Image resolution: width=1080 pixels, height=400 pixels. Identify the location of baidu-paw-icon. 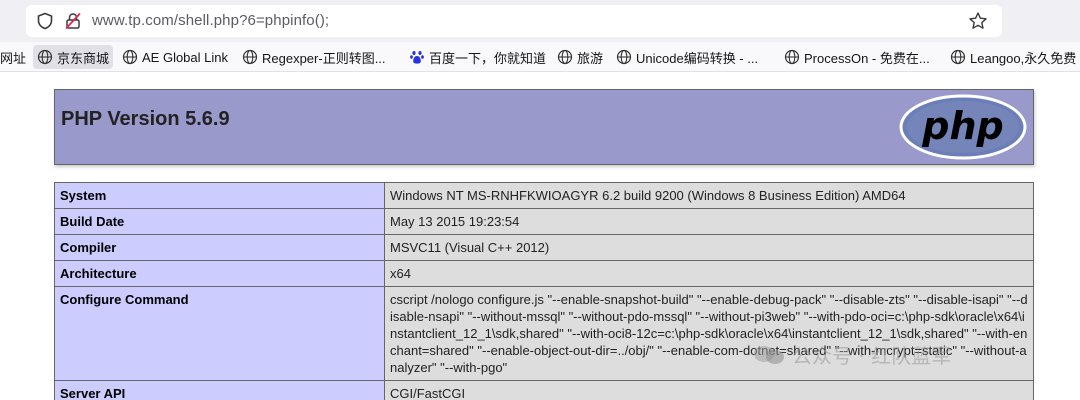
(417, 57).